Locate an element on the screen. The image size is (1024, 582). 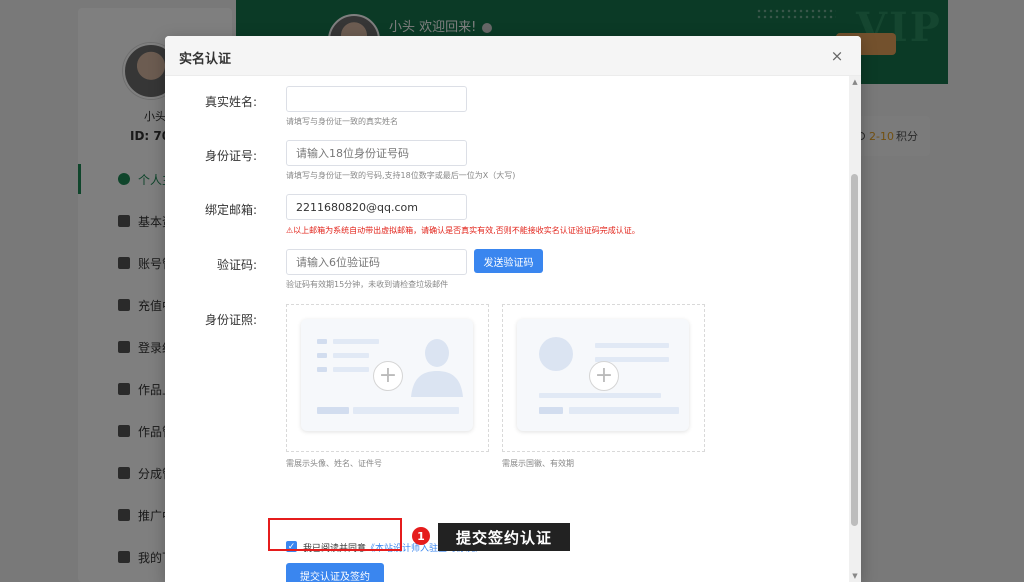
id-number-input is located at coordinates (376, 153).